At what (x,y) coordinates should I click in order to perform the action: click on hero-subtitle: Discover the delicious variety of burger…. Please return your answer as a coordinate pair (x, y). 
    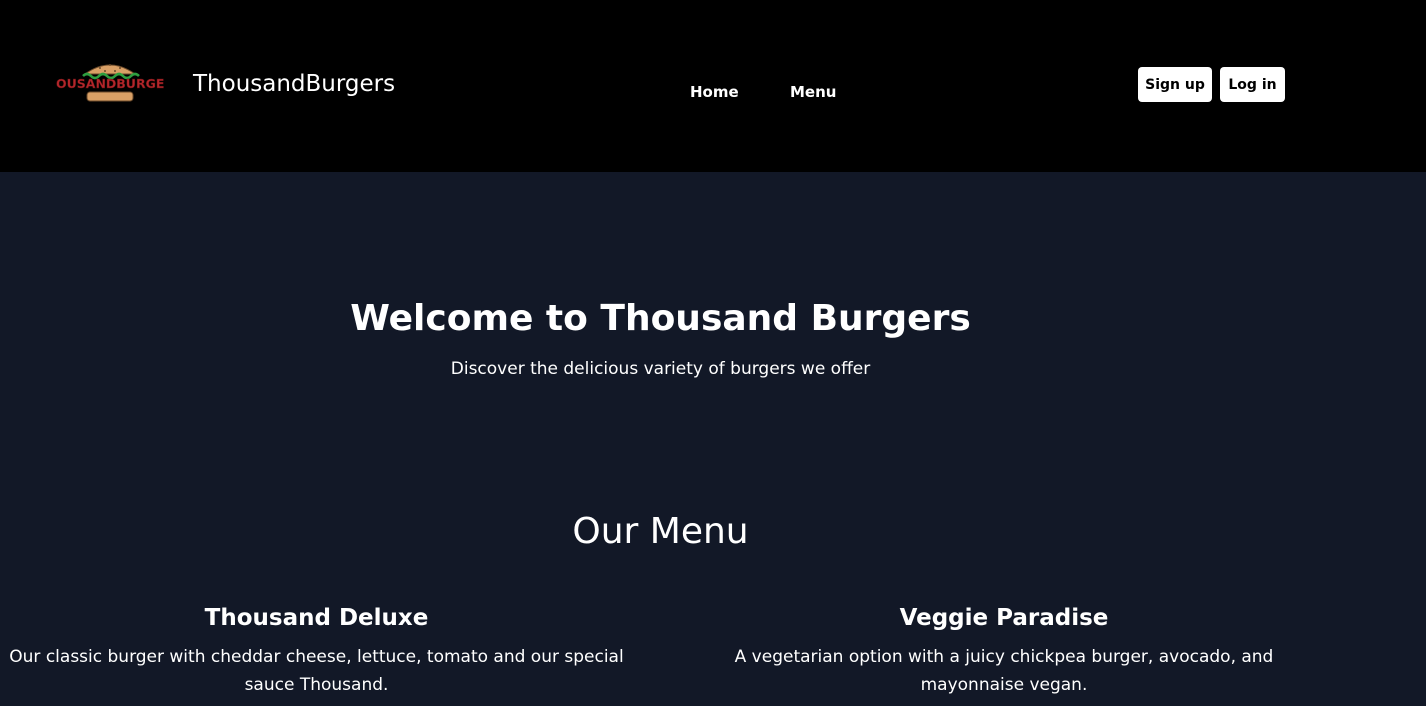
    Looking at the image, I should click on (660, 369).